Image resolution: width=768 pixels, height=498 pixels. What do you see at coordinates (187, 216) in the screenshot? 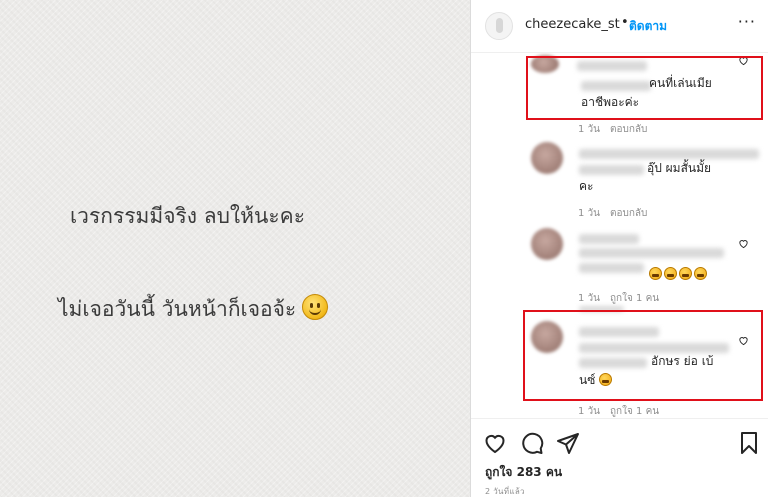
I see `post-text-line-1: เวรกรรมมีจริง ลบให้นะคะ` at bounding box center [187, 216].